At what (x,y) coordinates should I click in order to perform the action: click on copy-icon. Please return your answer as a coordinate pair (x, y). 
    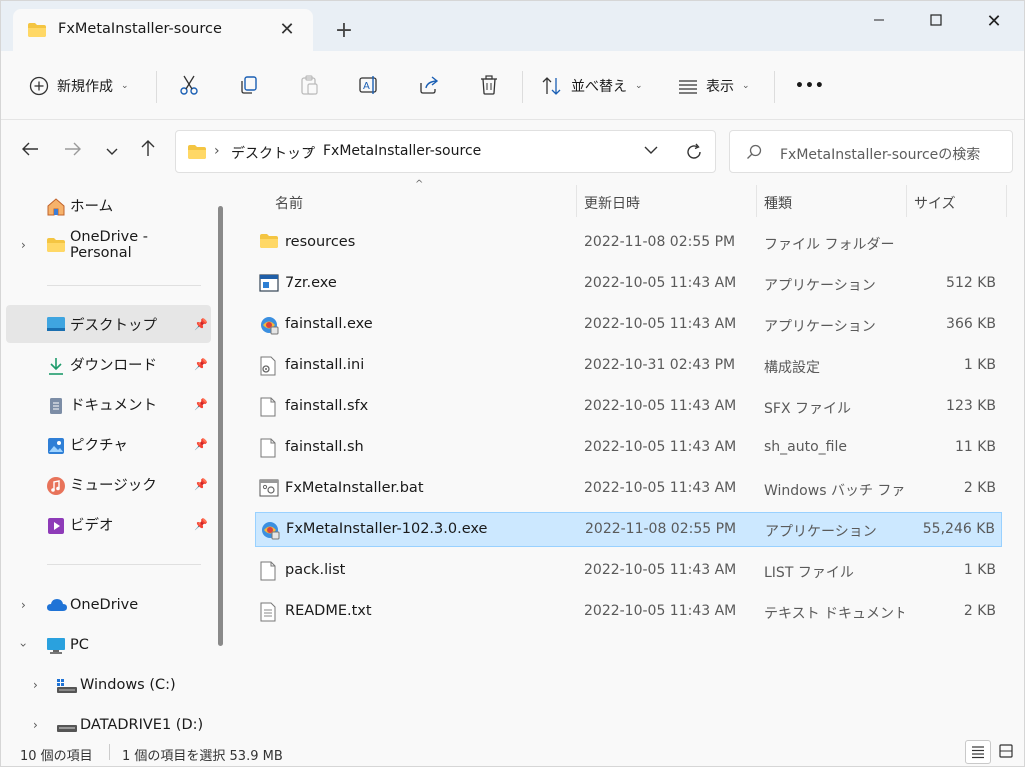
    Looking at the image, I should click on (249, 85).